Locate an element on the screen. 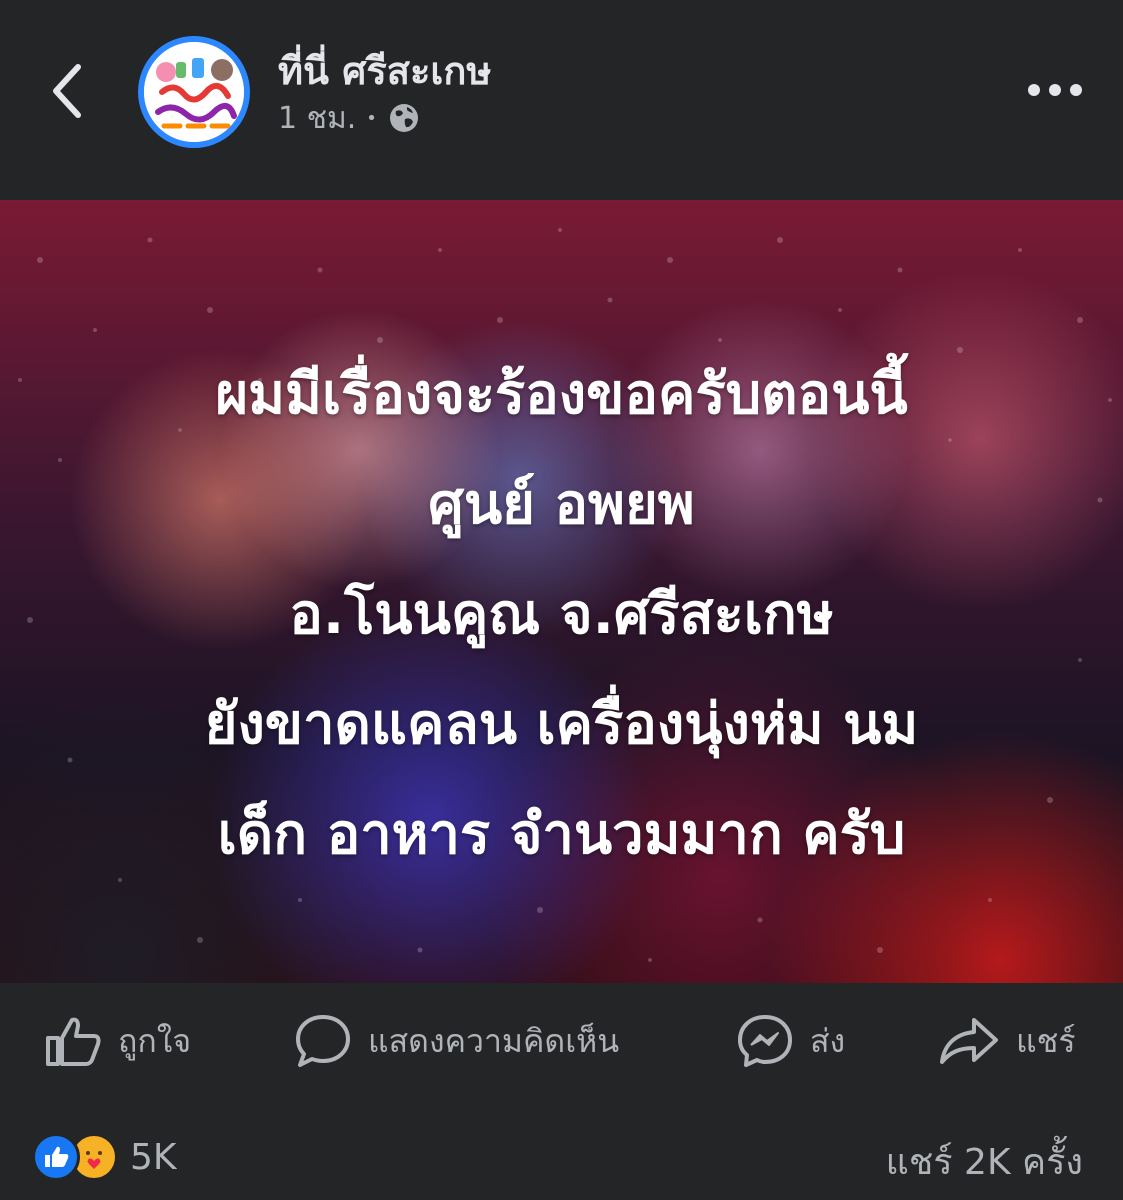 This screenshot has height=1200, width=1123. comment-button: แสดงความคิดเห็น is located at coordinates (456, 1041).